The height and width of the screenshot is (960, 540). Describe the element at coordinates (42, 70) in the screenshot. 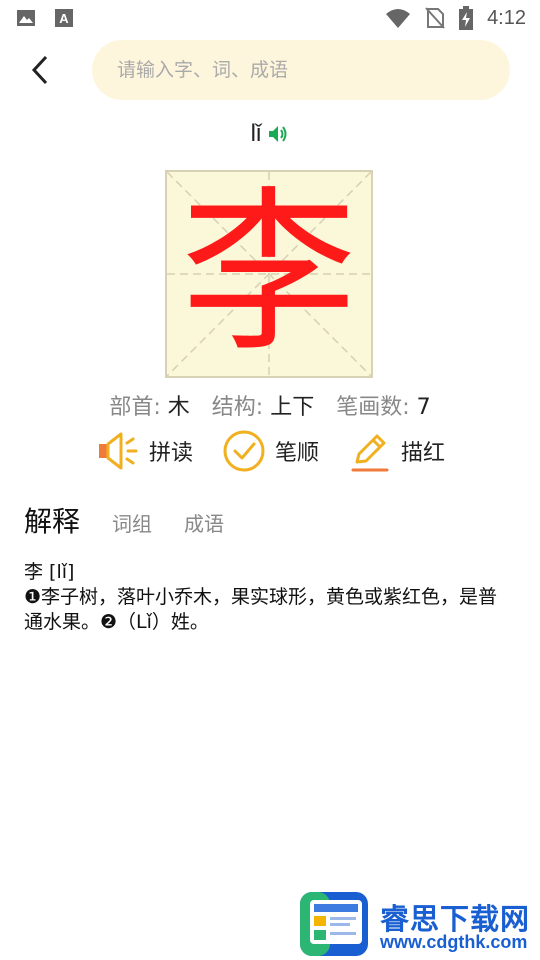

I see `back-arrow-icon` at that location.